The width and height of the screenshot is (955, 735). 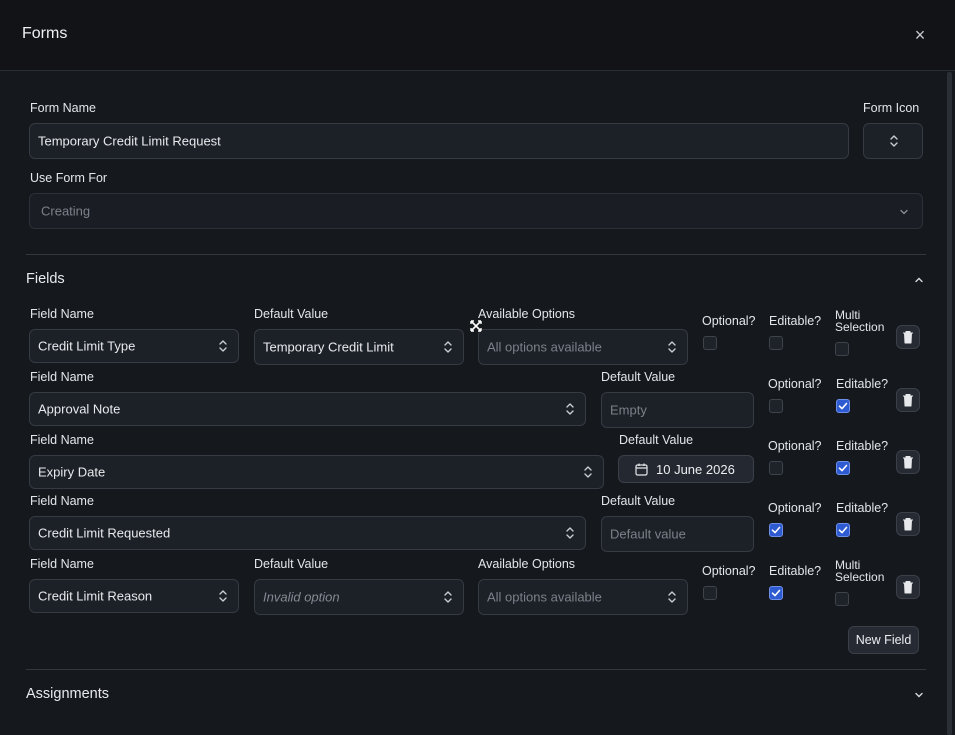 I want to click on field-name-select: Credit Limit Reason, so click(x=134, y=596).